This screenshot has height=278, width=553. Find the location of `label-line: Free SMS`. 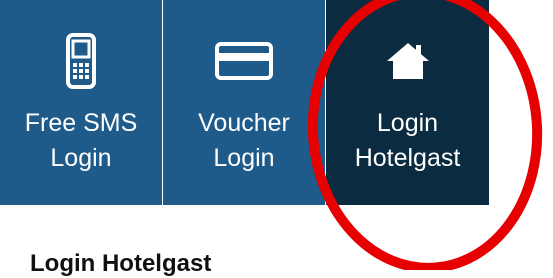

label-line: Free SMS is located at coordinates (81, 123).